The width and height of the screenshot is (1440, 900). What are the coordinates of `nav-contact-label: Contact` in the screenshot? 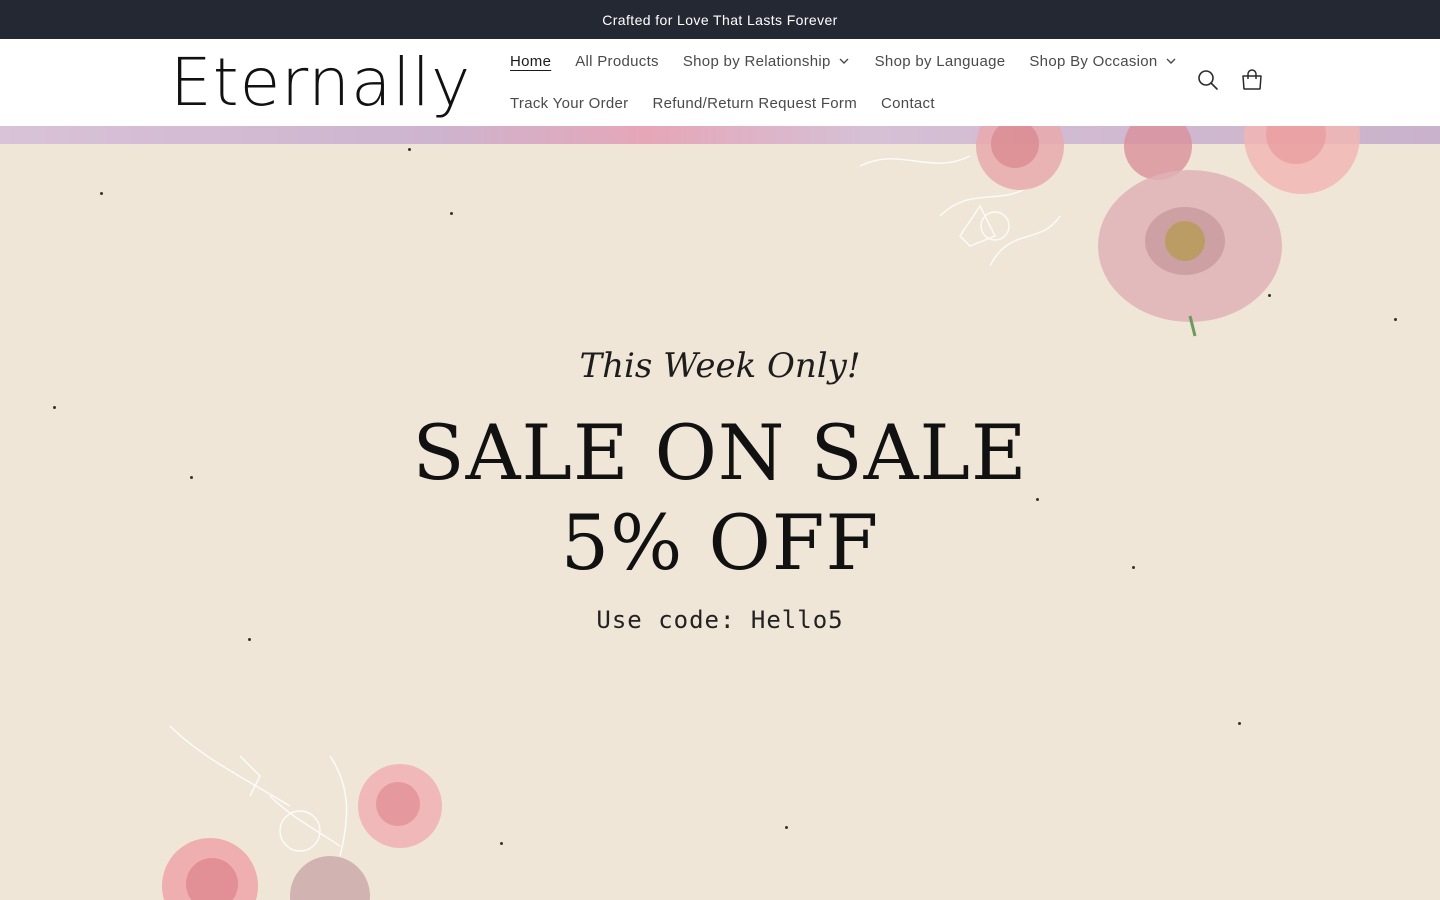 It's located at (908, 103).